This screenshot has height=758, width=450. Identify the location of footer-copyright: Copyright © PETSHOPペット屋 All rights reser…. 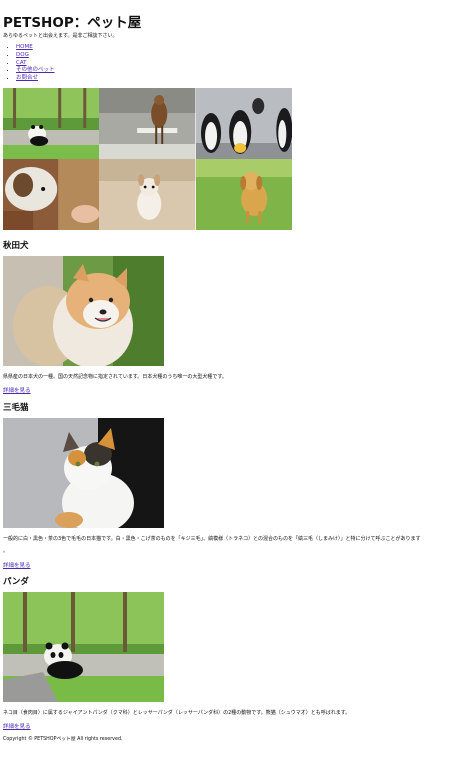
(63, 739).